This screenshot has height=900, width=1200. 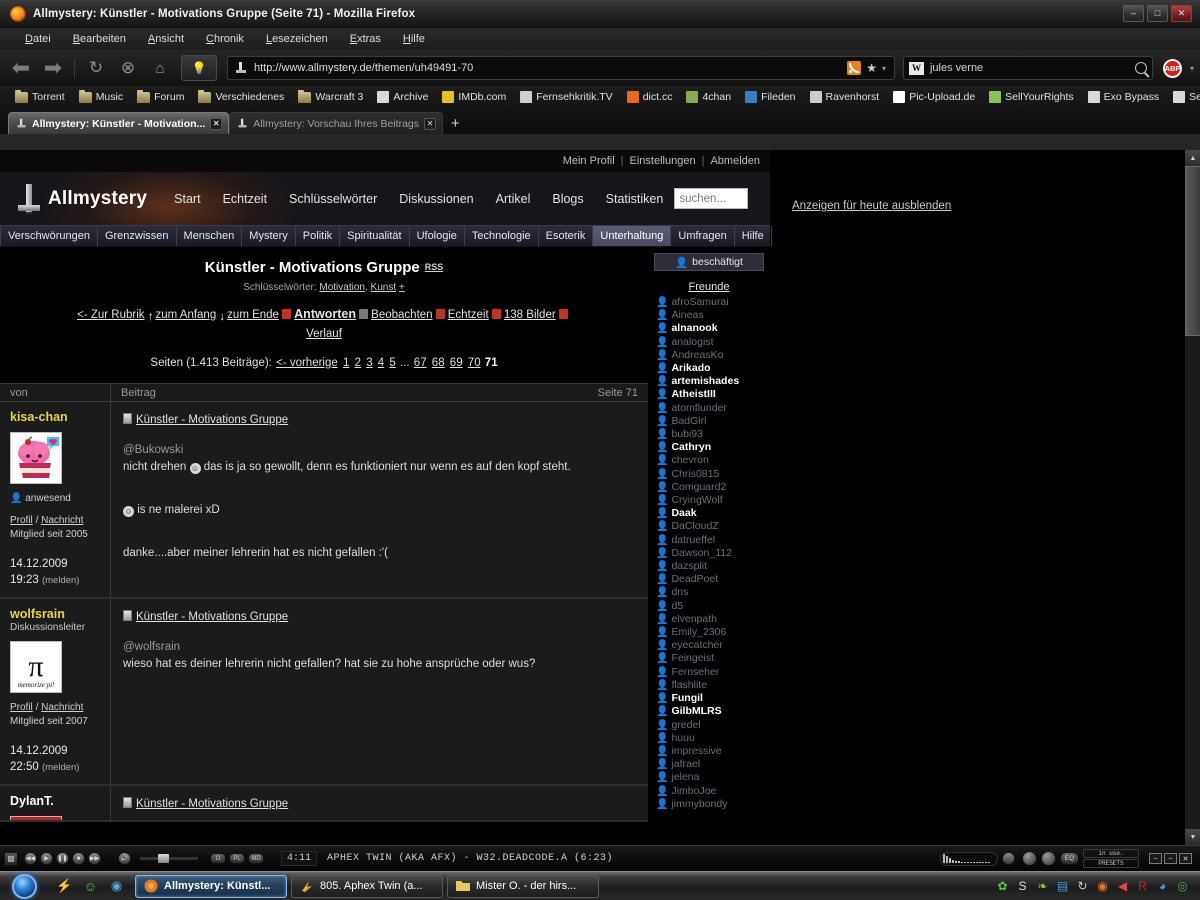 What do you see at coordinates (169, 858) in the screenshot?
I see `volume-slider` at bounding box center [169, 858].